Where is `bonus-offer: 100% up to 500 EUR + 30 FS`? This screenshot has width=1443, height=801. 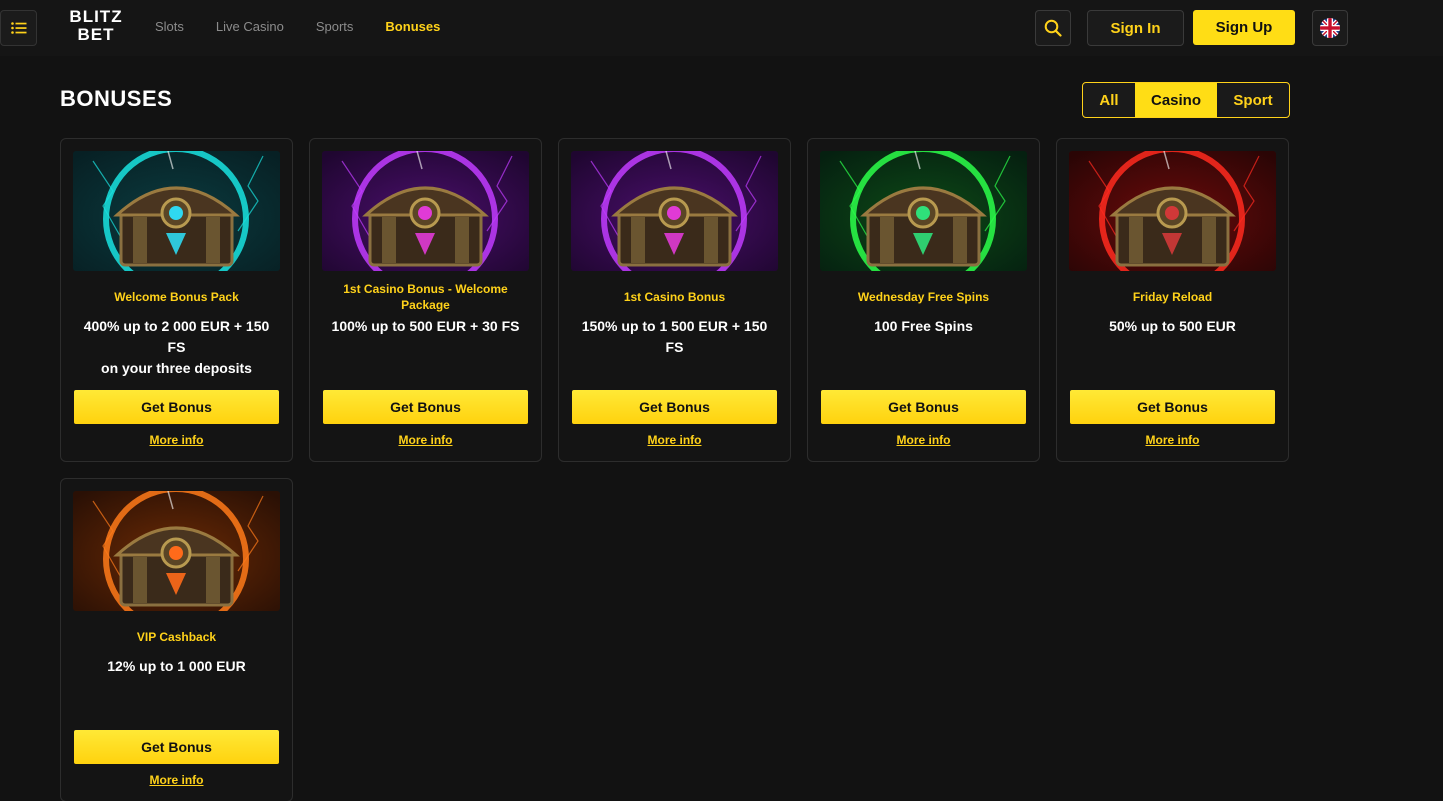 bonus-offer: 100% up to 500 EUR + 30 FS is located at coordinates (425, 326).